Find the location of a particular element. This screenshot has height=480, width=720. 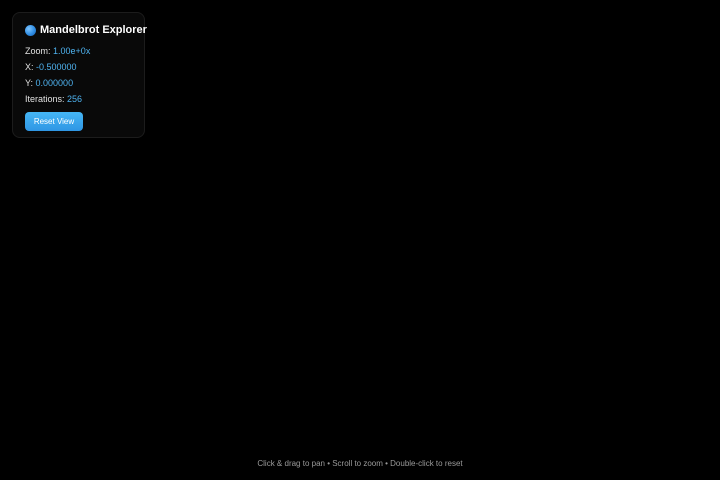

zoom-stat: Zoom: 1.00e+0x is located at coordinates (78, 51).